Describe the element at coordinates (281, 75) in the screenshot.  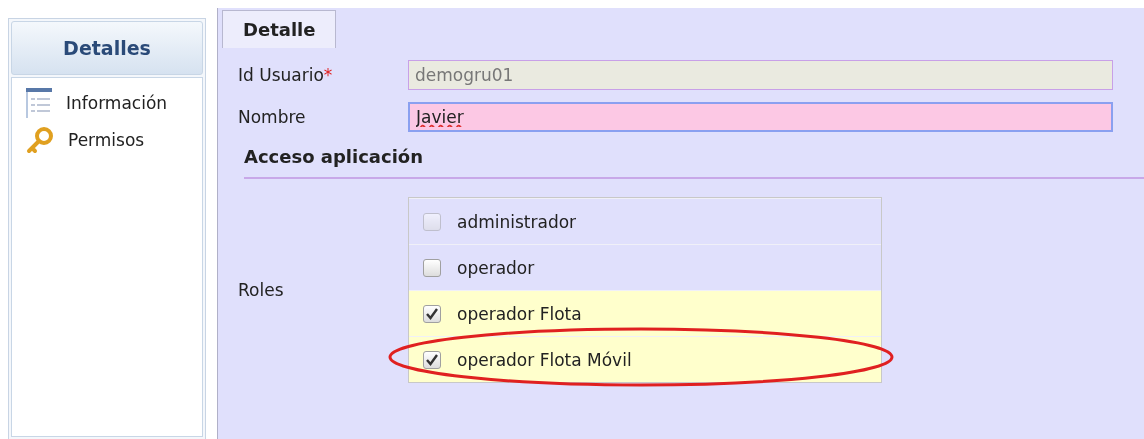
I see `field-label: Id Usuario` at that location.